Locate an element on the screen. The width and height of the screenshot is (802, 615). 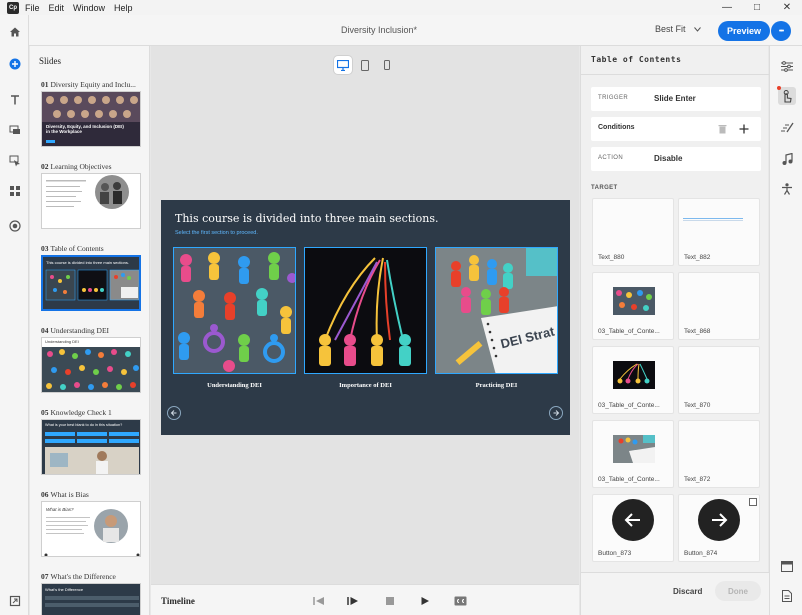
target-tile: Text_880 is located at coordinates (633, 232).